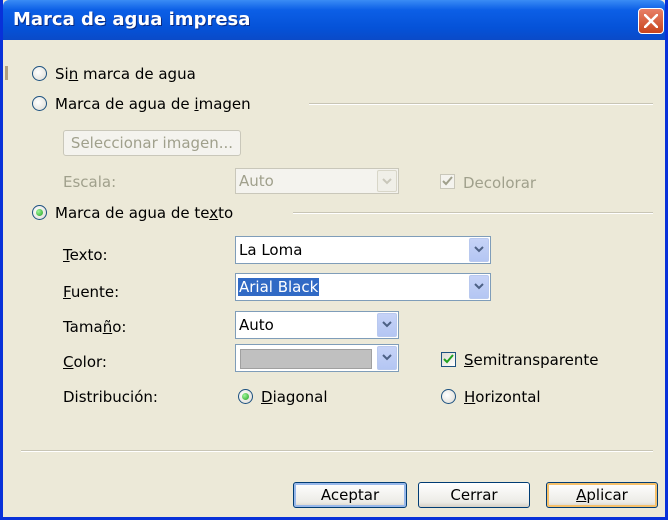 This screenshot has width=668, height=520. What do you see at coordinates (256, 181) in the screenshot?
I see `scale-value: Auto` at bounding box center [256, 181].